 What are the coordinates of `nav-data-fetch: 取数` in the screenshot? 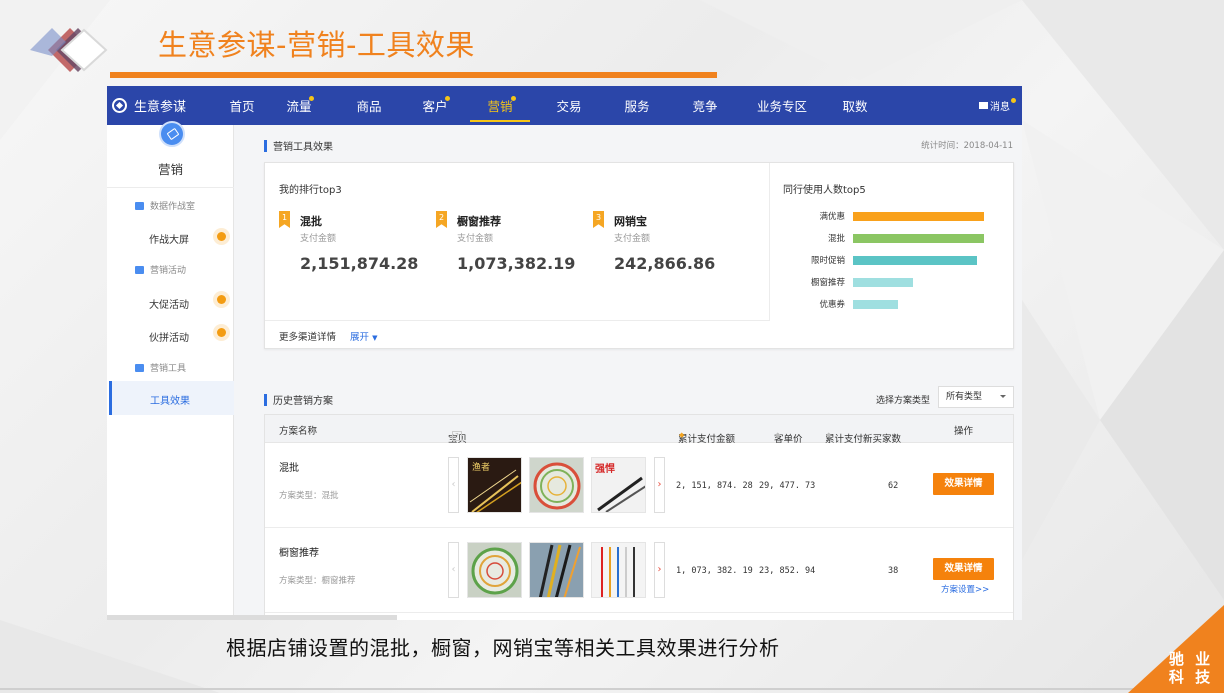 It's located at (855, 105).